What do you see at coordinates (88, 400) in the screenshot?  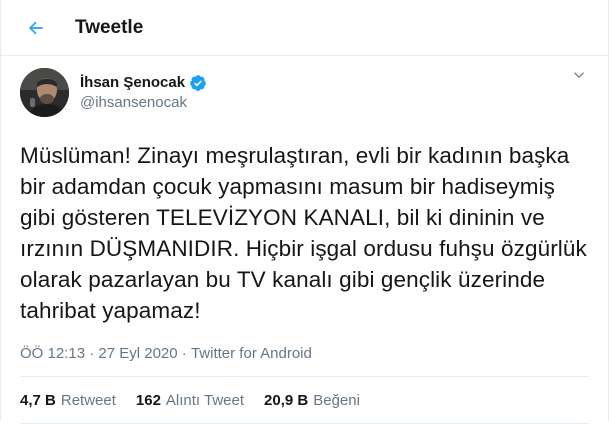 I see `stat-label: Retweet` at bounding box center [88, 400].